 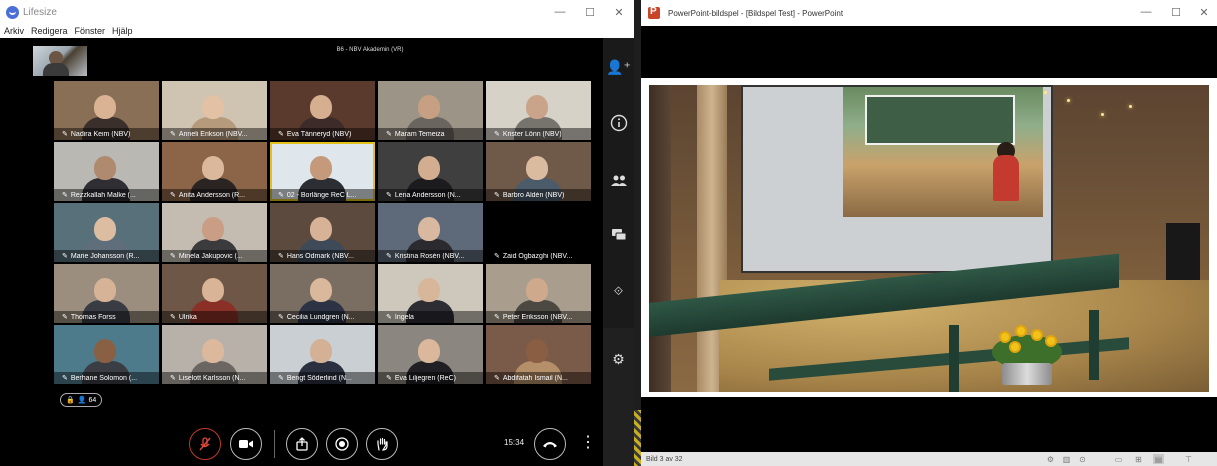 What do you see at coordinates (1066, 459) in the screenshot?
I see `notes-status-icon: ▥` at bounding box center [1066, 459].